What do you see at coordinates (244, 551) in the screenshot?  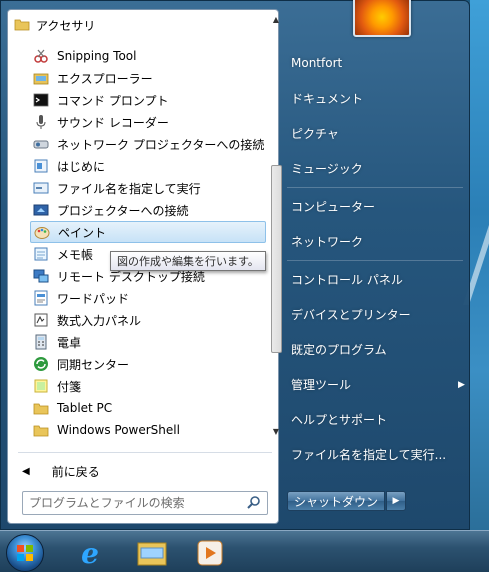 I see `taskbar: e` at bounding box center [244, 551].